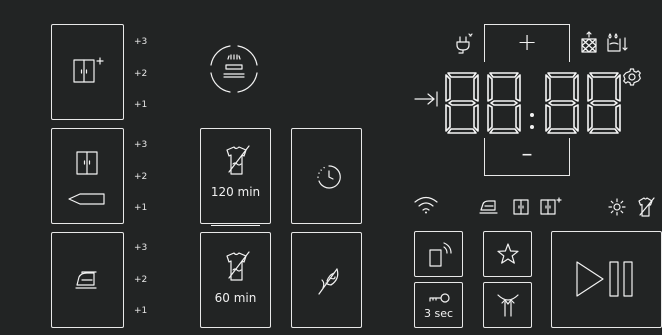 Image resolution: width=662 pixels, height=335 pixels. I want to click on delicate-button, so click(326, 280).